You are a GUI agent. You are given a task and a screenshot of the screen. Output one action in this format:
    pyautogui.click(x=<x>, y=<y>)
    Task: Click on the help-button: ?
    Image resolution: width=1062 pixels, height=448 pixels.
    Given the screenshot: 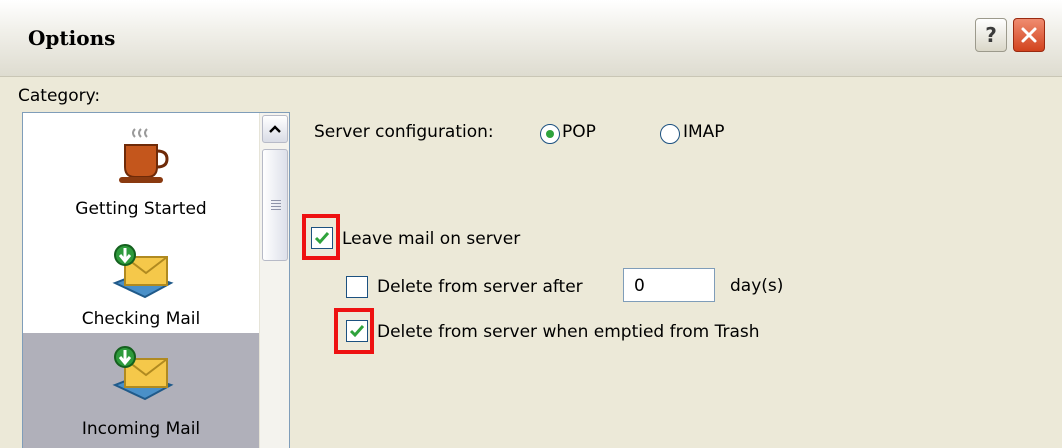 What is the action you would take?
    pyautogui.click(x=991, y=35)
    